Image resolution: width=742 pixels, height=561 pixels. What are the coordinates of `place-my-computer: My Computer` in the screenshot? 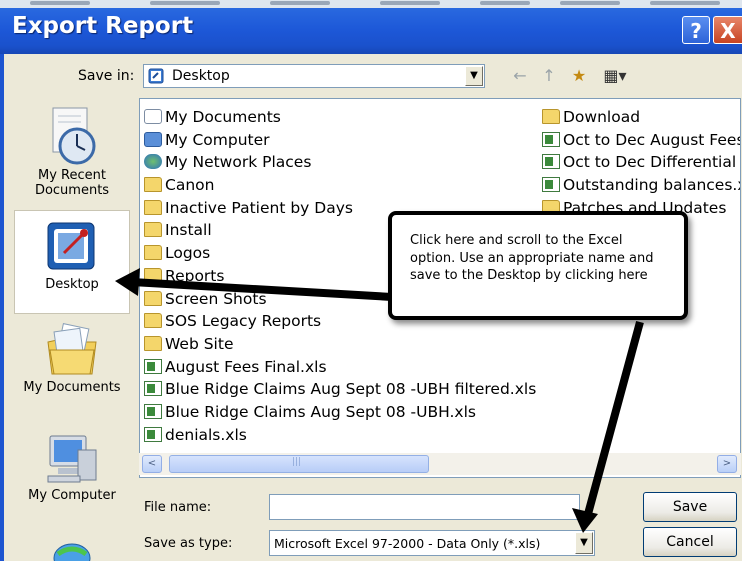 It's located at (72, 473).